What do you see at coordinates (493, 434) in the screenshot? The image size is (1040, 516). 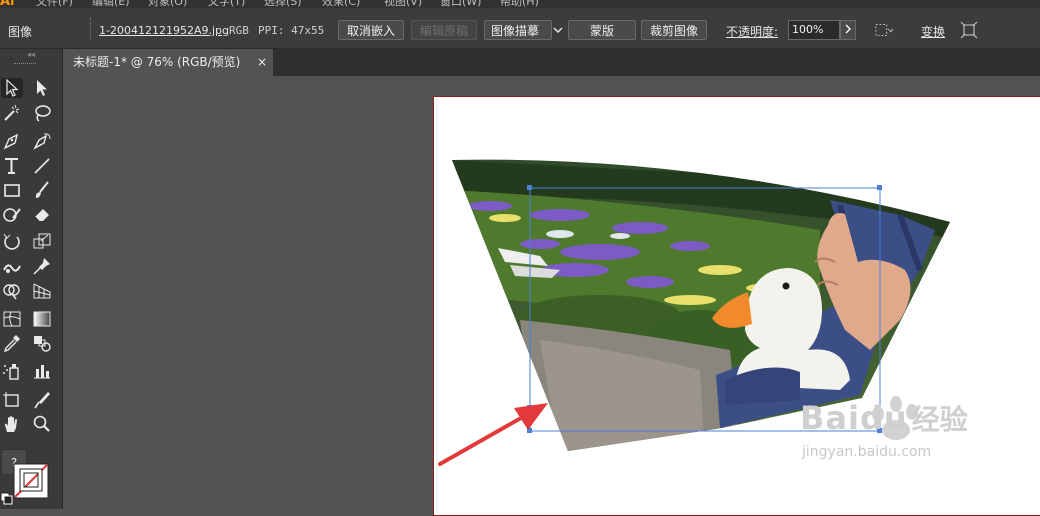 I see `annotation-arrow-icon` at bounding box center [493, 434].